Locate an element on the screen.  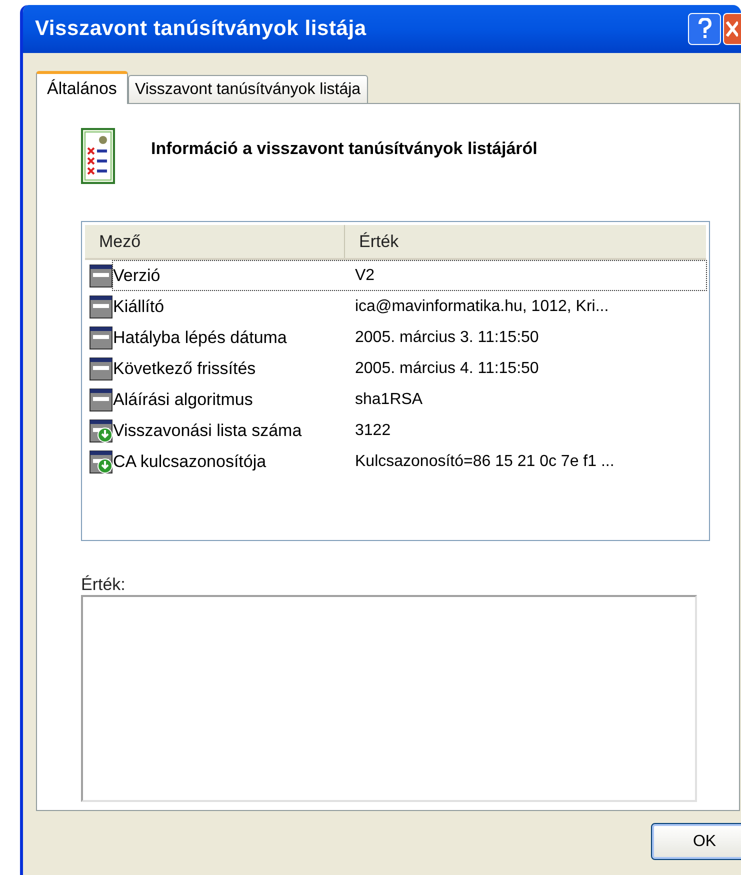
list-row: Hatályba lépés dátuma 2005. március 3. 11:15:50 is located at coordinates (409, 337).